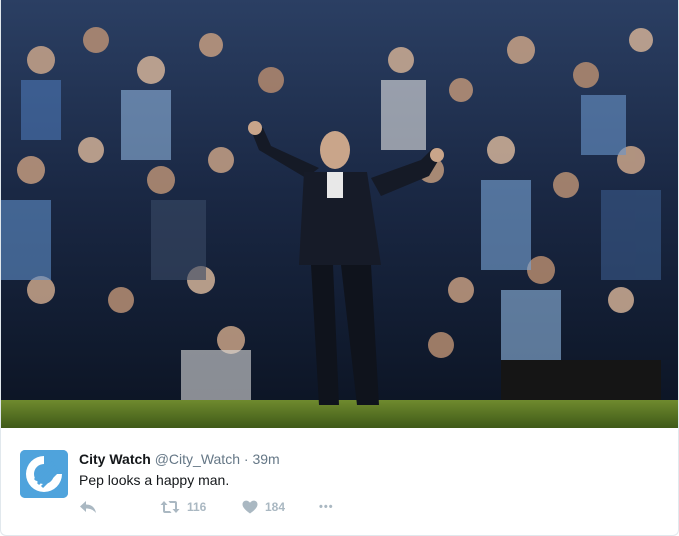 The image size is (679, 536). I want to click on timestamp: 39m, so click(265, 459).